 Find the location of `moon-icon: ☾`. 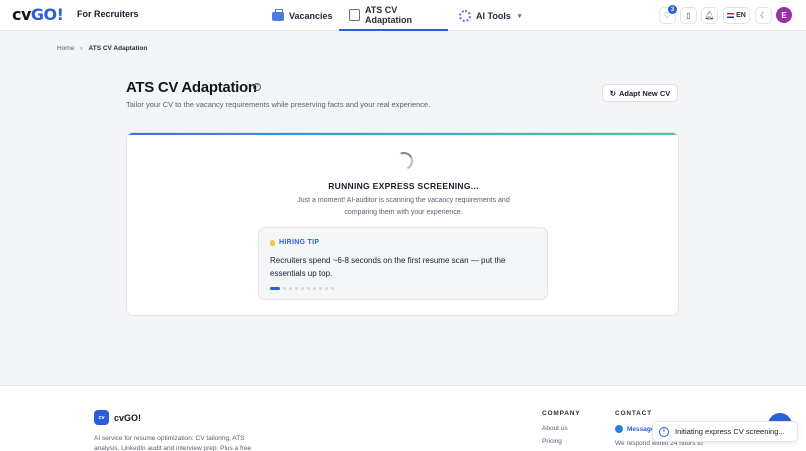

moon-icon: ☾ is located at coordinates (763, 15).